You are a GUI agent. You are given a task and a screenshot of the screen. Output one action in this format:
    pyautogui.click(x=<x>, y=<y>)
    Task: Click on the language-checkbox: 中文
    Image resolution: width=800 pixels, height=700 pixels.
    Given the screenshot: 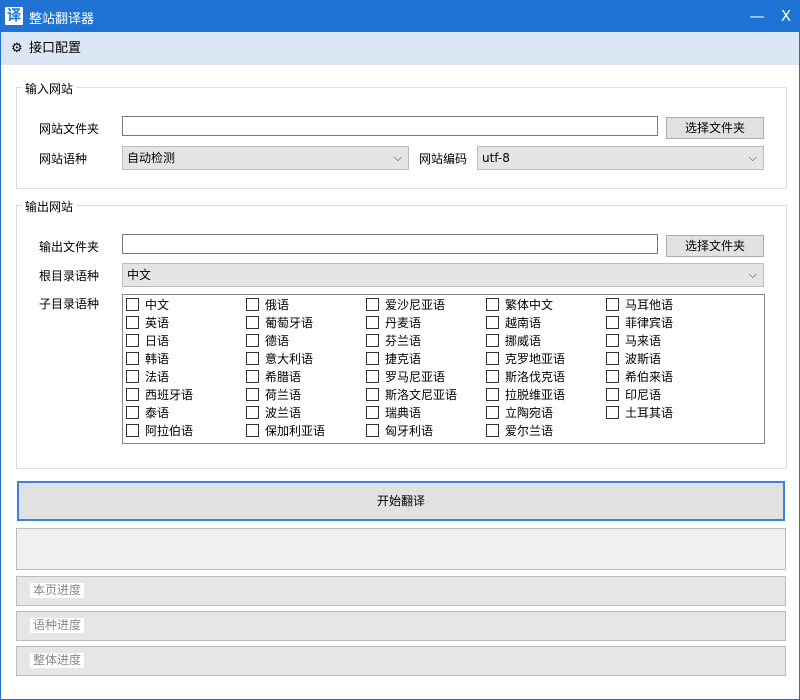 What is the action you would take?
    pyautogui.click(x=147, y=305)
    